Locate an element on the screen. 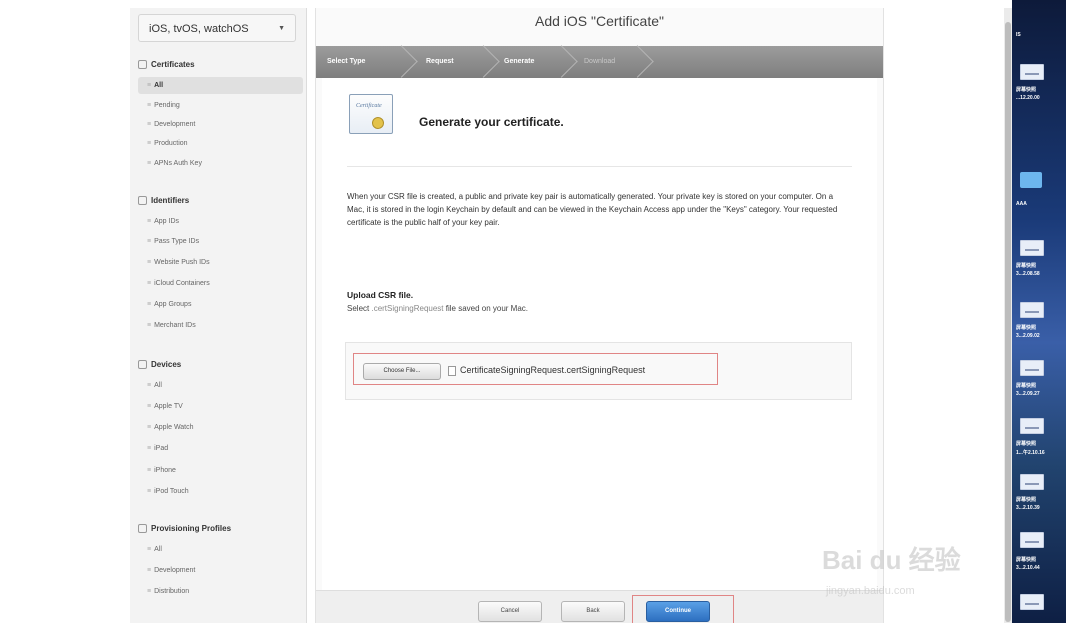 Image resolution: width=1066 pixels, height=623 pixels. sidebar-item-certificates-all: ≡ All is located at coordinates (220, 85).